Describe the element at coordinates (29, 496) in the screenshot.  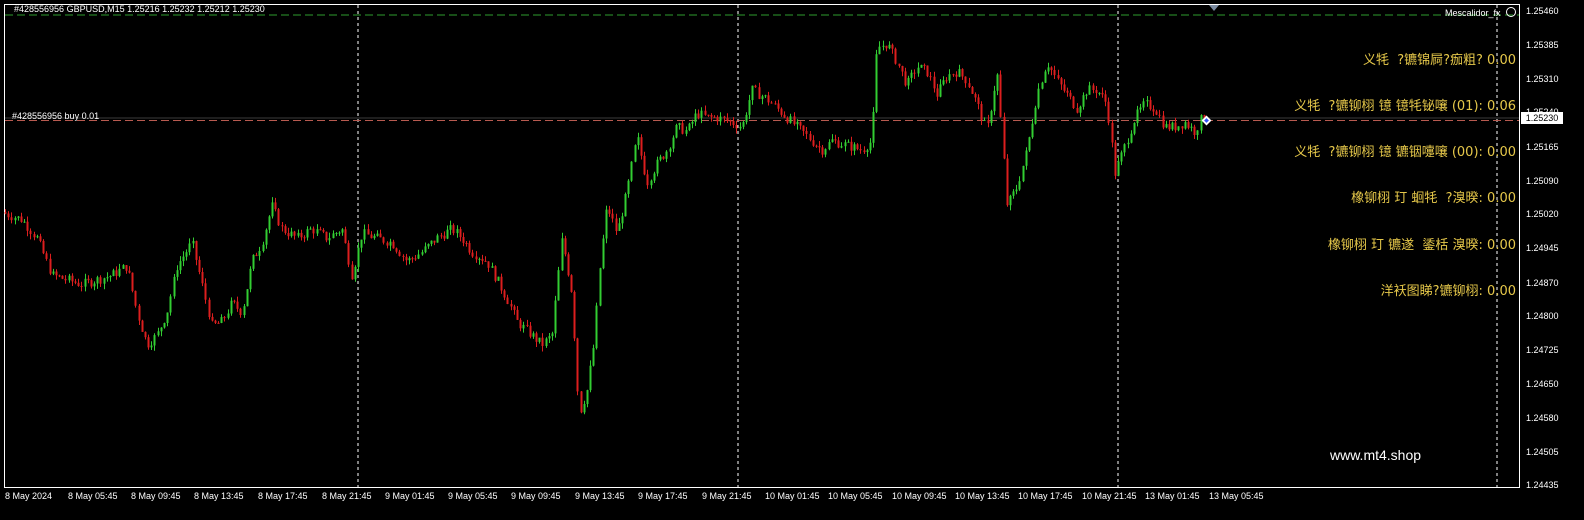
I see `time-label-0: 8 May 2024` at that location.